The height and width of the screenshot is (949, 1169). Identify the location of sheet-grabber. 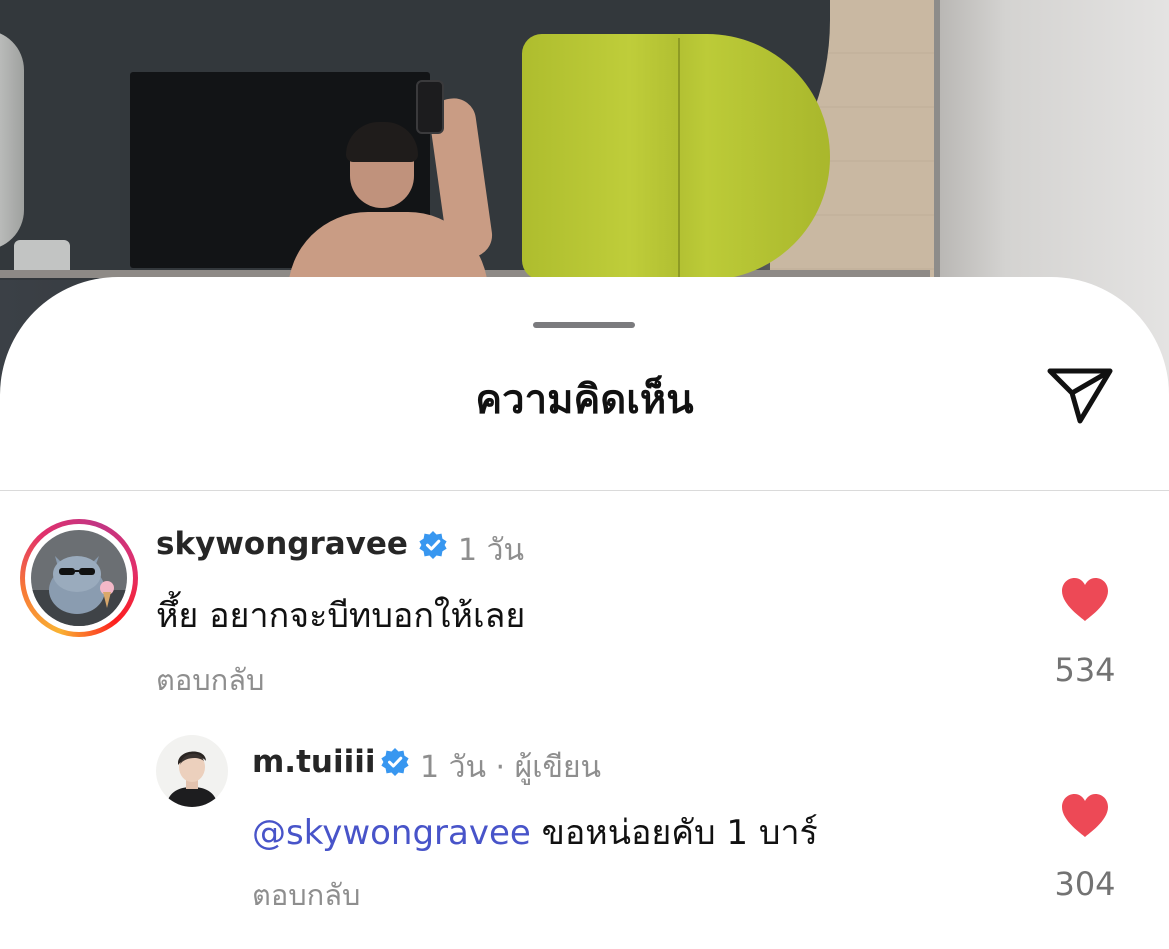
(584, 325).